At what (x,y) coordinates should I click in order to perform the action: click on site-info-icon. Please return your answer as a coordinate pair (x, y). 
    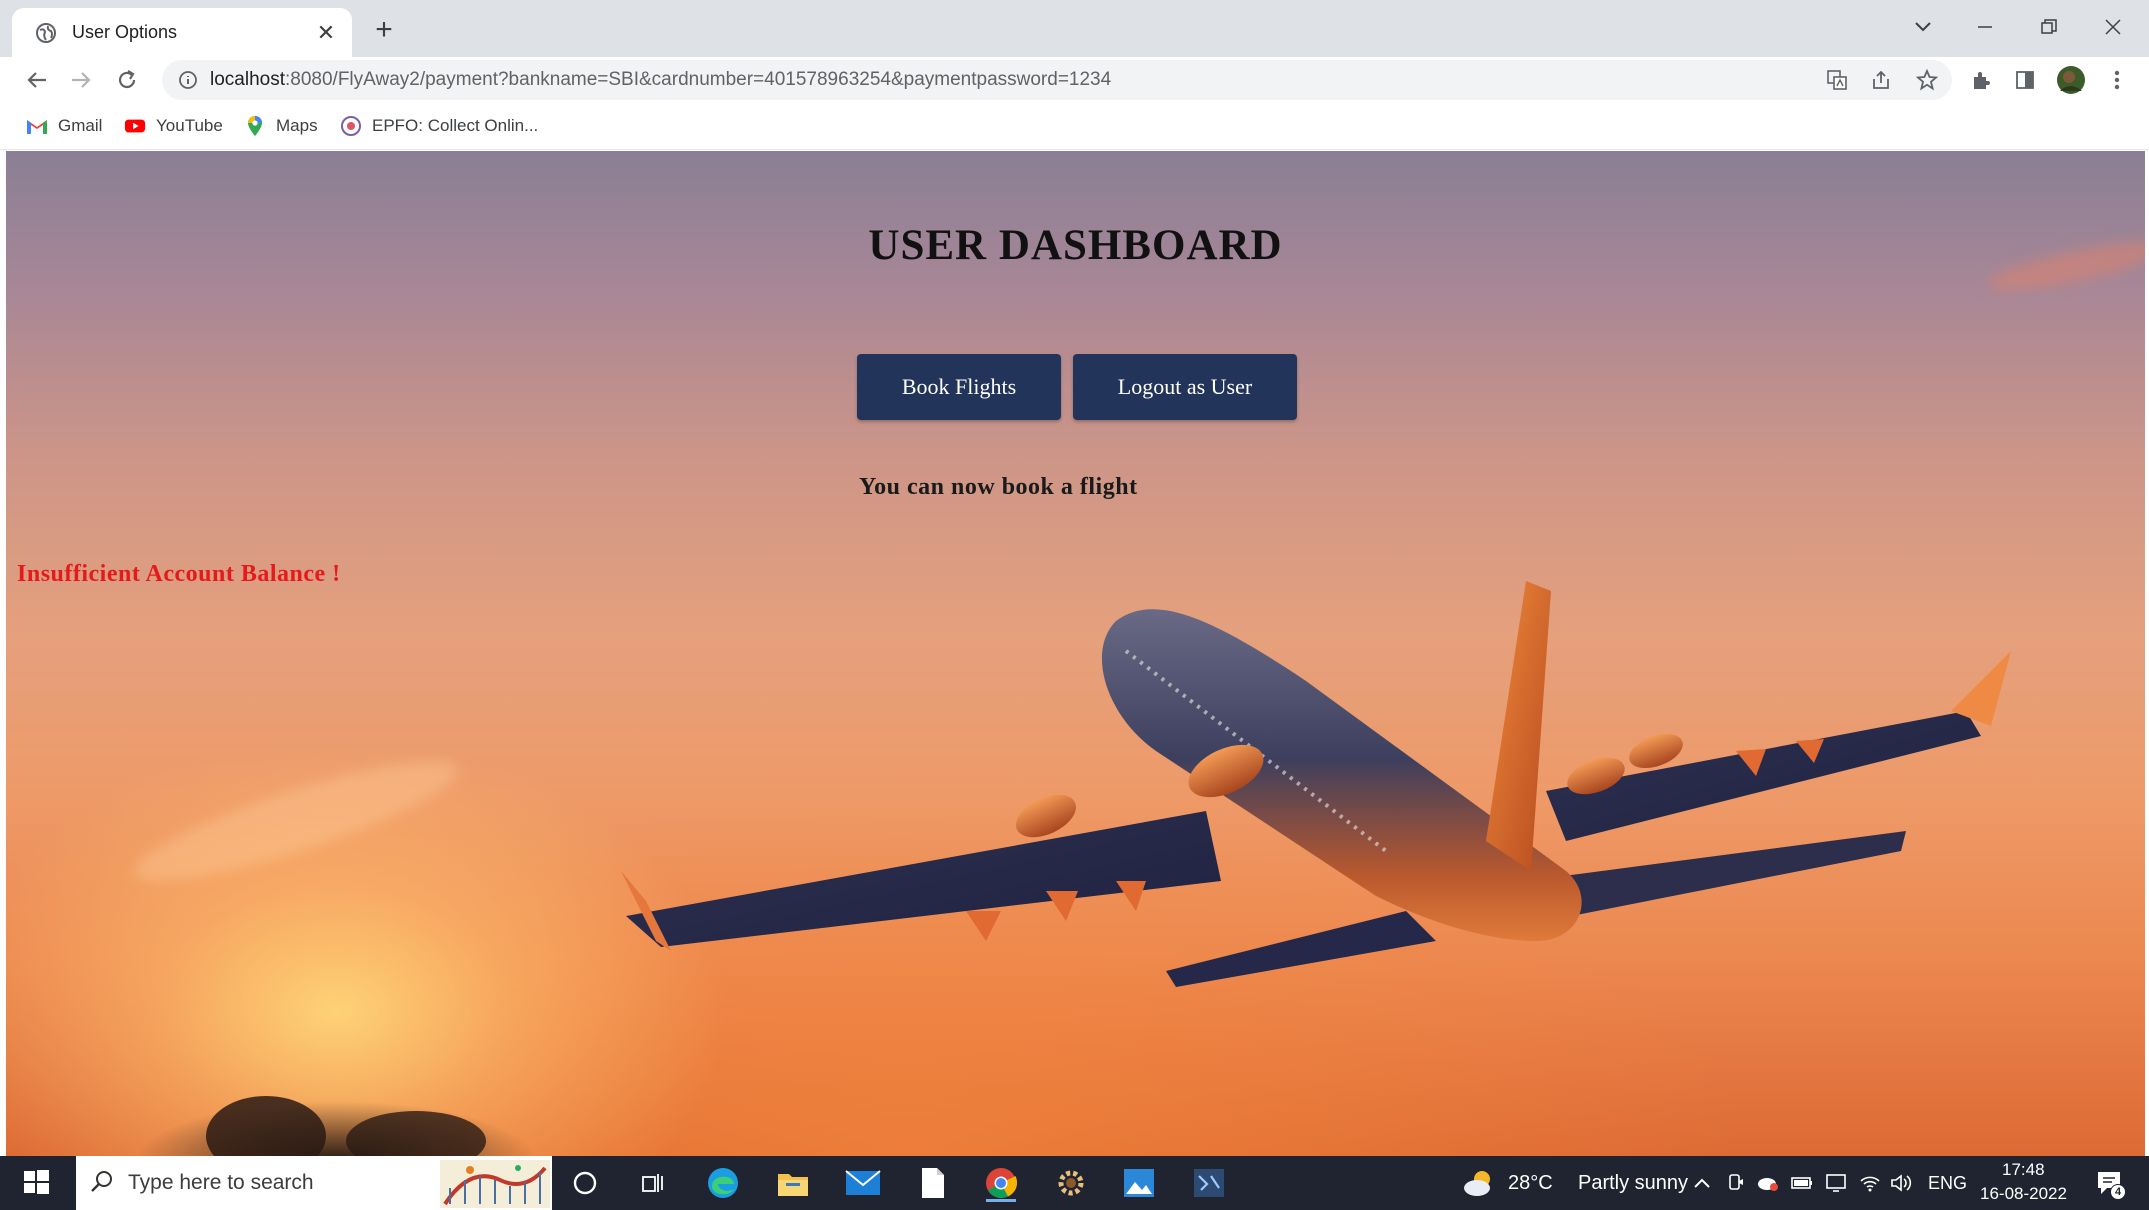
    Looking at the image, I should click on (188, 80).